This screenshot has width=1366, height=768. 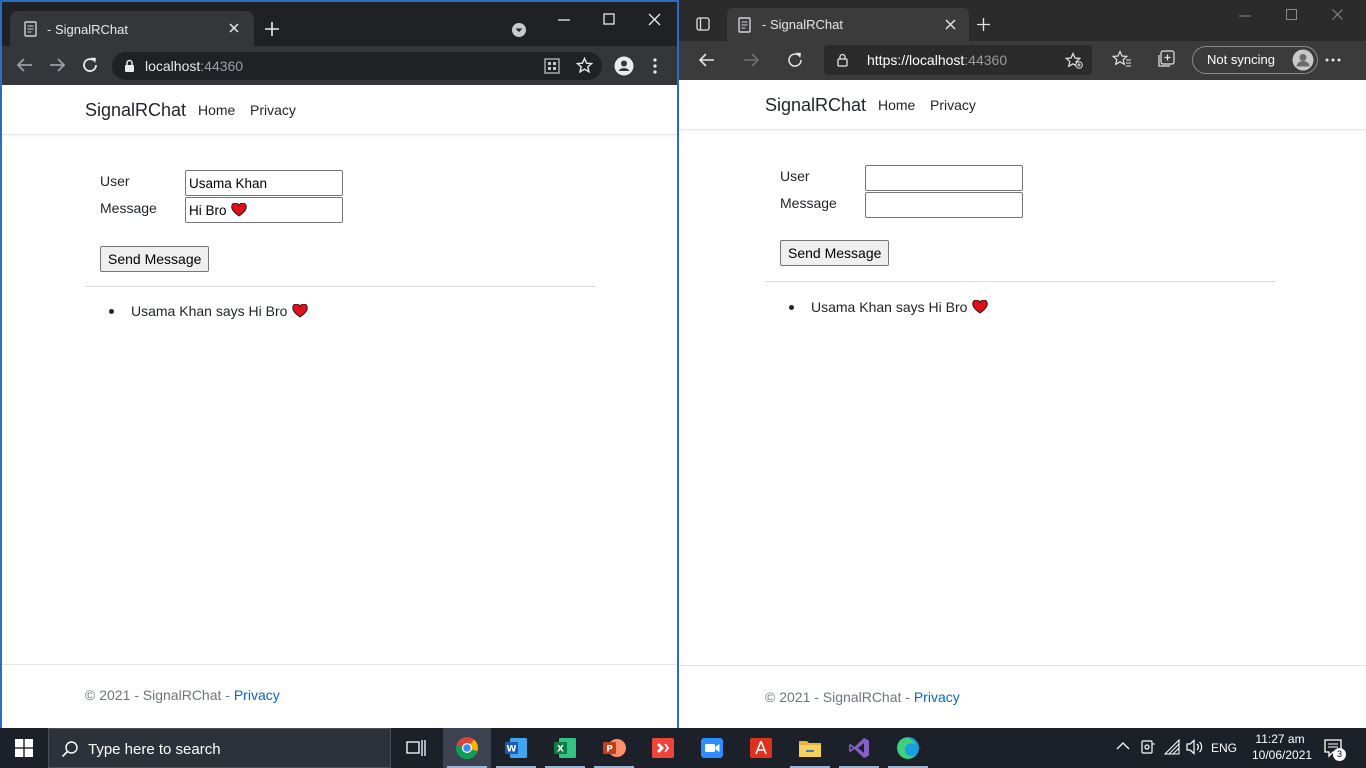 I want to click on taskbar-acrobat, so click(x=761, y=748).